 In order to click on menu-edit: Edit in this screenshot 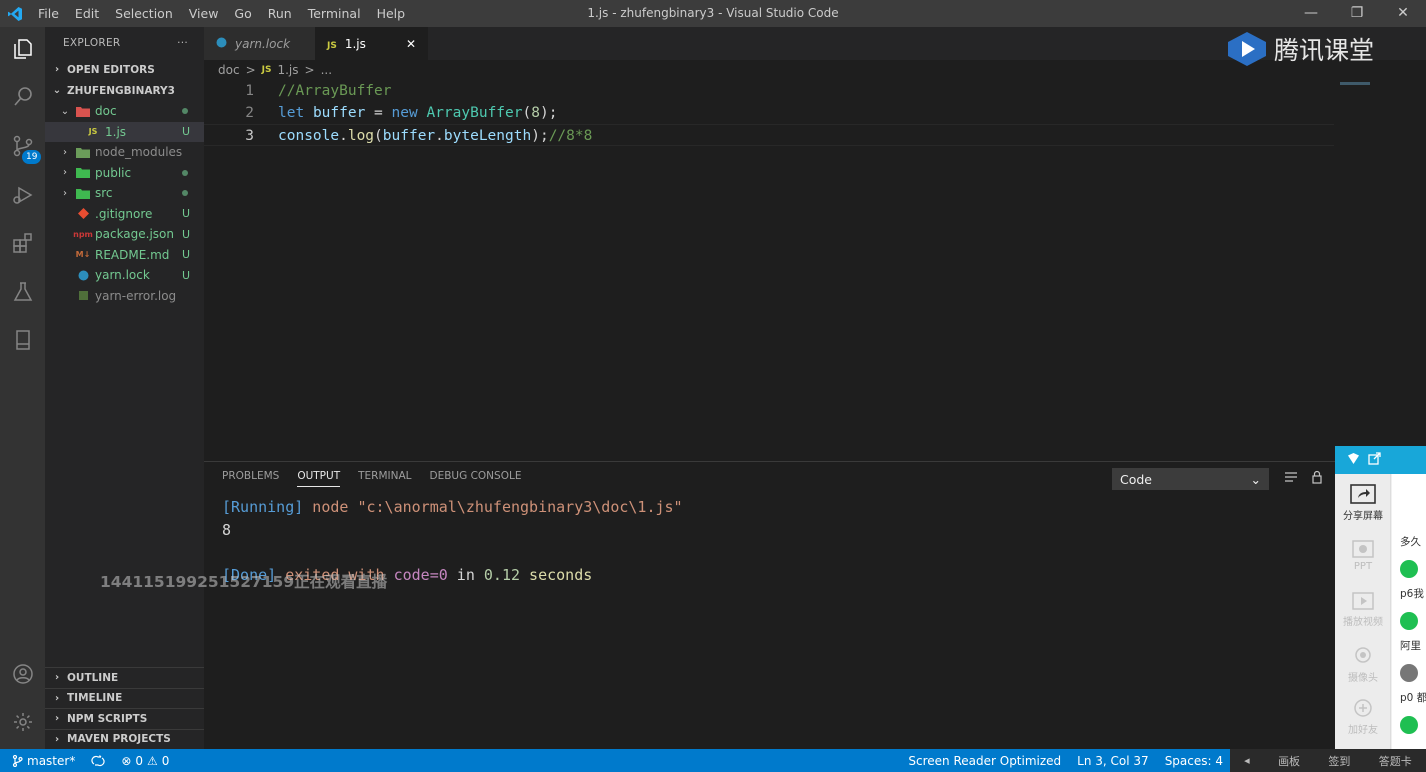, I will do `click(87, 13)`.